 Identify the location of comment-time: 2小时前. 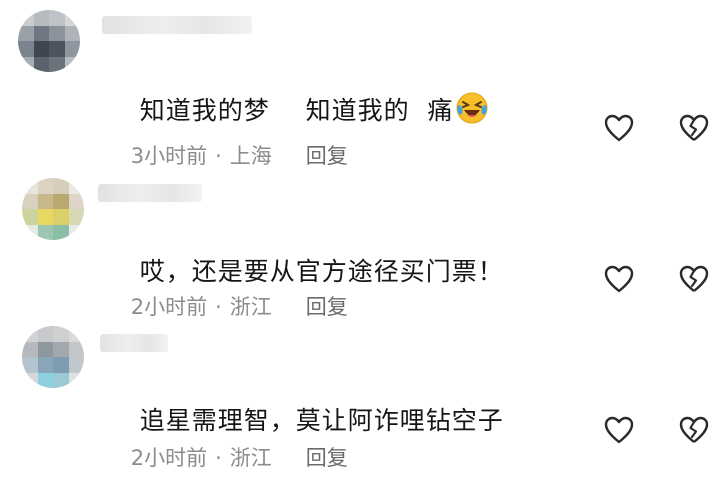
(169, 458).